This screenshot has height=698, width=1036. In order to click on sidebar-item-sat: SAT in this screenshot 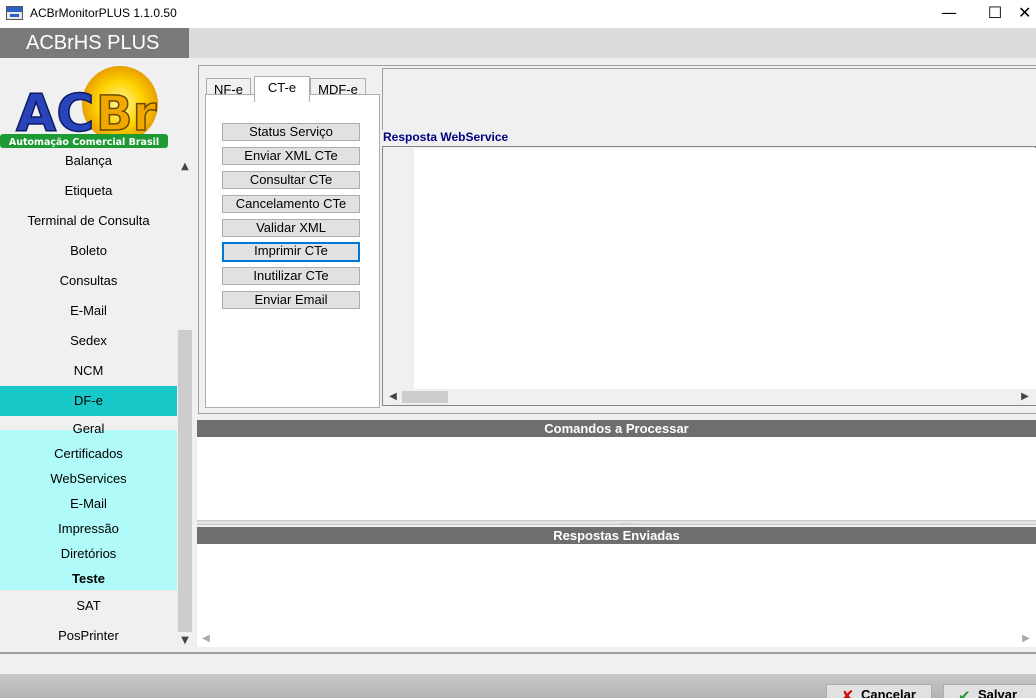, I will do `click(88, 606)`.